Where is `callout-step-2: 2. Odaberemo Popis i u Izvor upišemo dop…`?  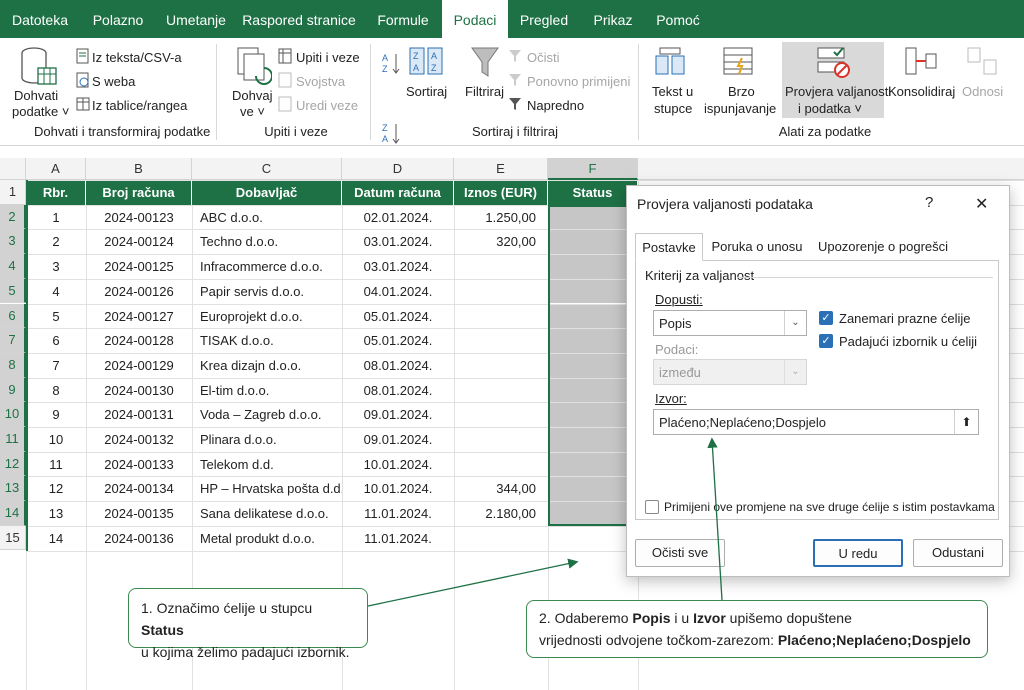
callout-step-2: 2. Odaberemo Popis i u Izvor upišemo dop… is located at coordinates (757, 629).